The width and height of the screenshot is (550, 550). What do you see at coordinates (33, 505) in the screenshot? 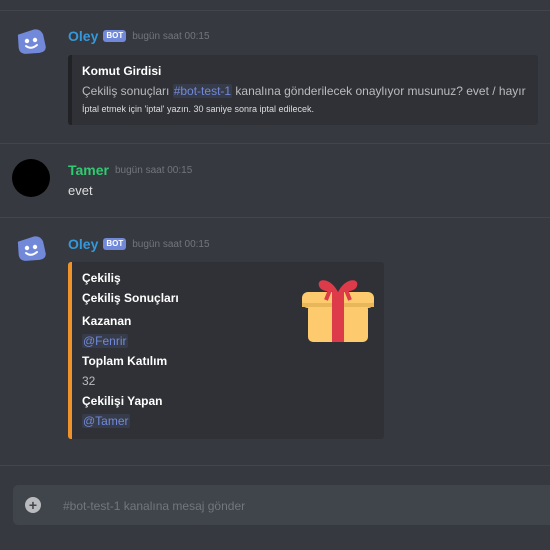
I see `add-attachment-icon: +` at bounding box center [33, 505].